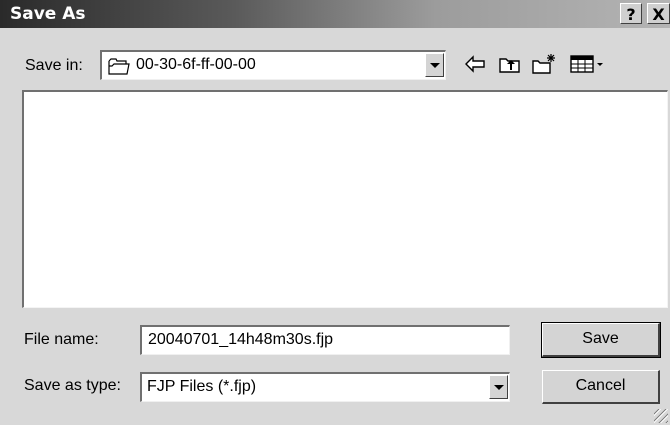  Describe the element at coordinates (434, 65) in the screenshot. I see `save-in-dropdown-button` at that location.